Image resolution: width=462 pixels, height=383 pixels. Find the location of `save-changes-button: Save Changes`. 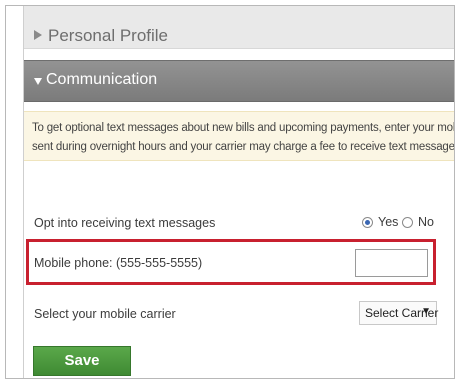

save-changes-button: Save Changes is located at coordinates (82, 361).